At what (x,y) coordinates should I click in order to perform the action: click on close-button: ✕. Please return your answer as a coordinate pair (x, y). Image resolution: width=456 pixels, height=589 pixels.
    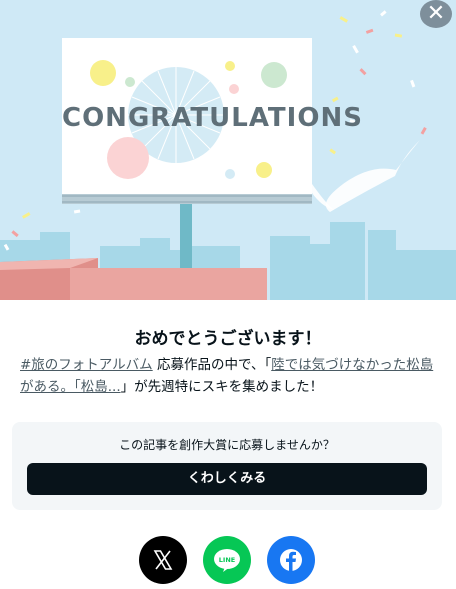
    Looking at the image, I should click on (436, 14).